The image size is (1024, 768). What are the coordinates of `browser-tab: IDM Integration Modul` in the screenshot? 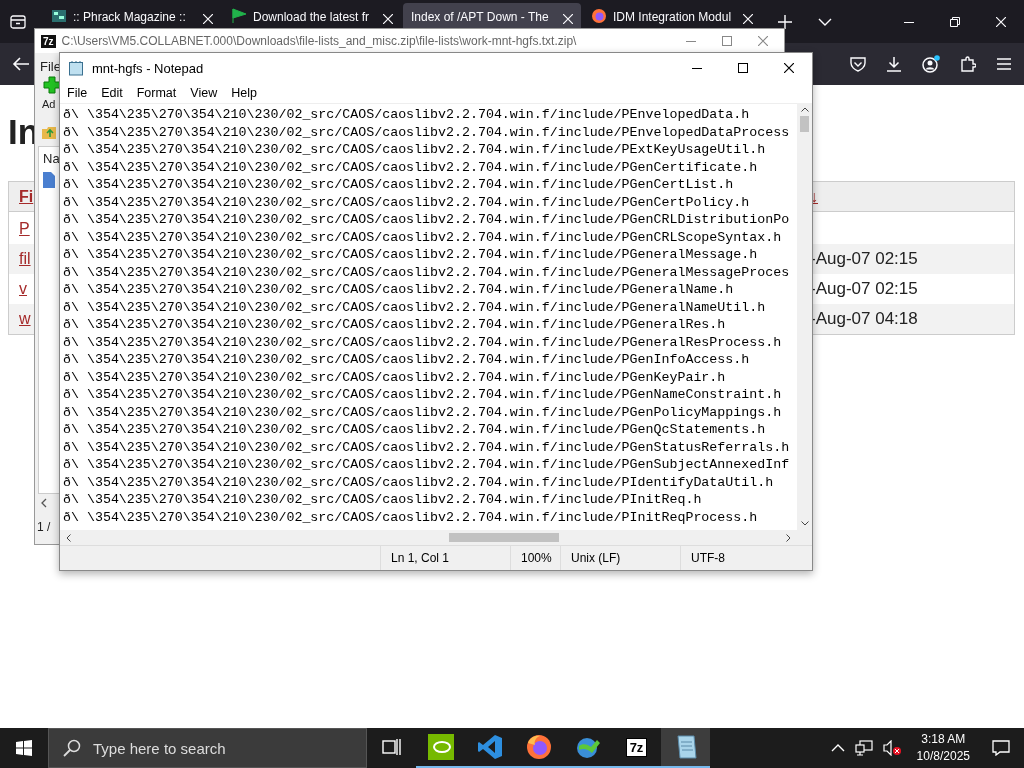 It's located at (672, 15).